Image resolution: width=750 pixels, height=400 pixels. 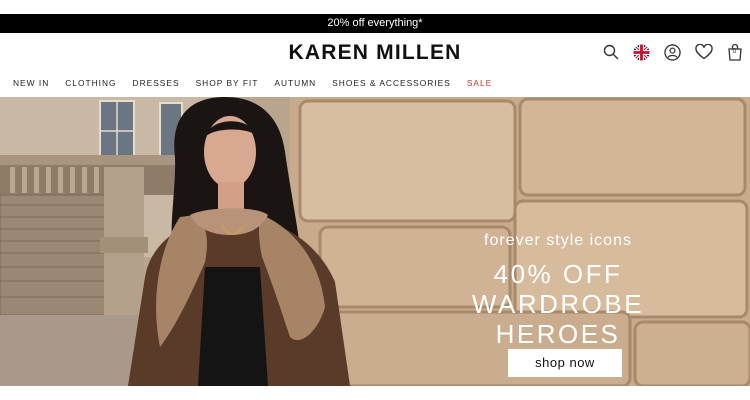 What do you see at coordinates (703, 52) in the screenshot?
I see `wishlist-heart-icon` at bounding box center [703, 52].